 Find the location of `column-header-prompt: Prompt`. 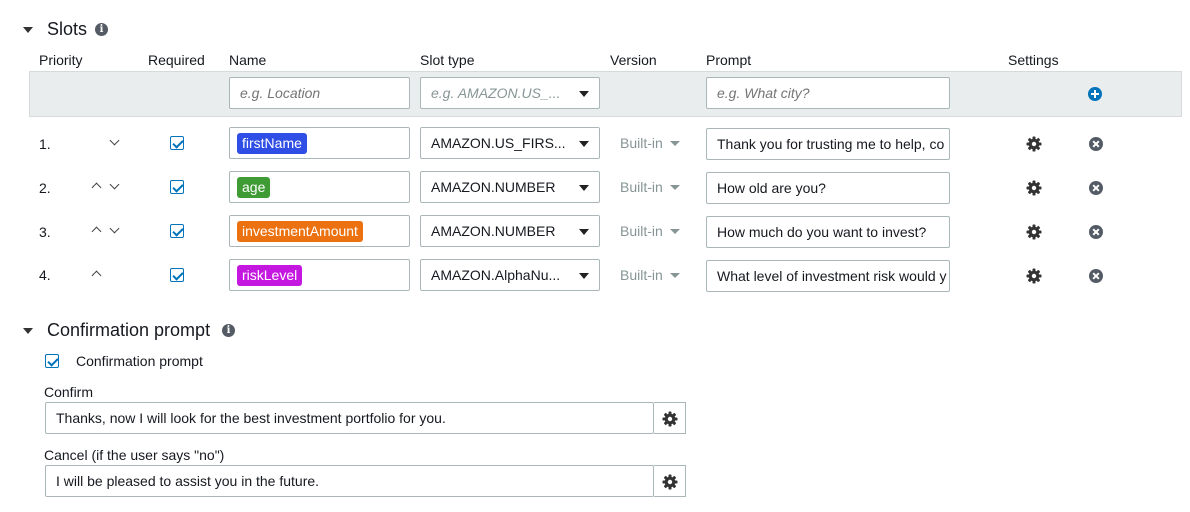

column-header-prompt: Prompt is located at coordinates (729, 60).